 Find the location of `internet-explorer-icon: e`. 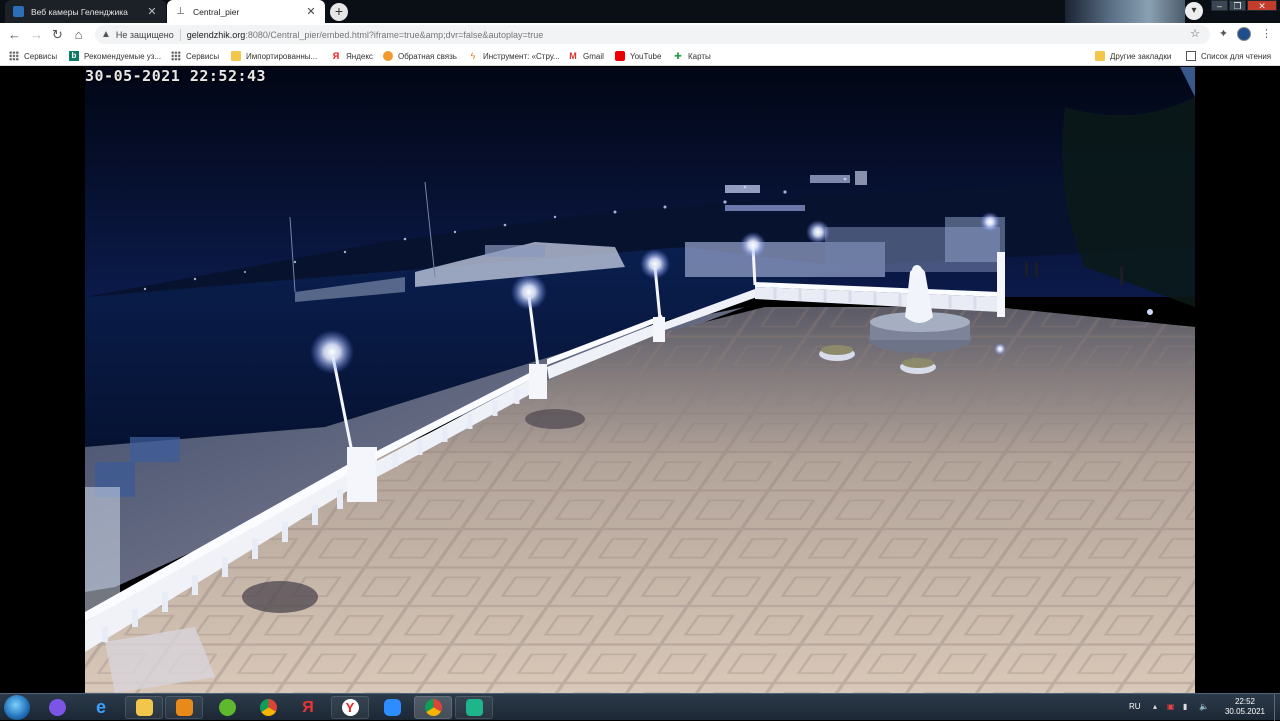

internet-explorer-icon: e is located at coordinates (101, 707).